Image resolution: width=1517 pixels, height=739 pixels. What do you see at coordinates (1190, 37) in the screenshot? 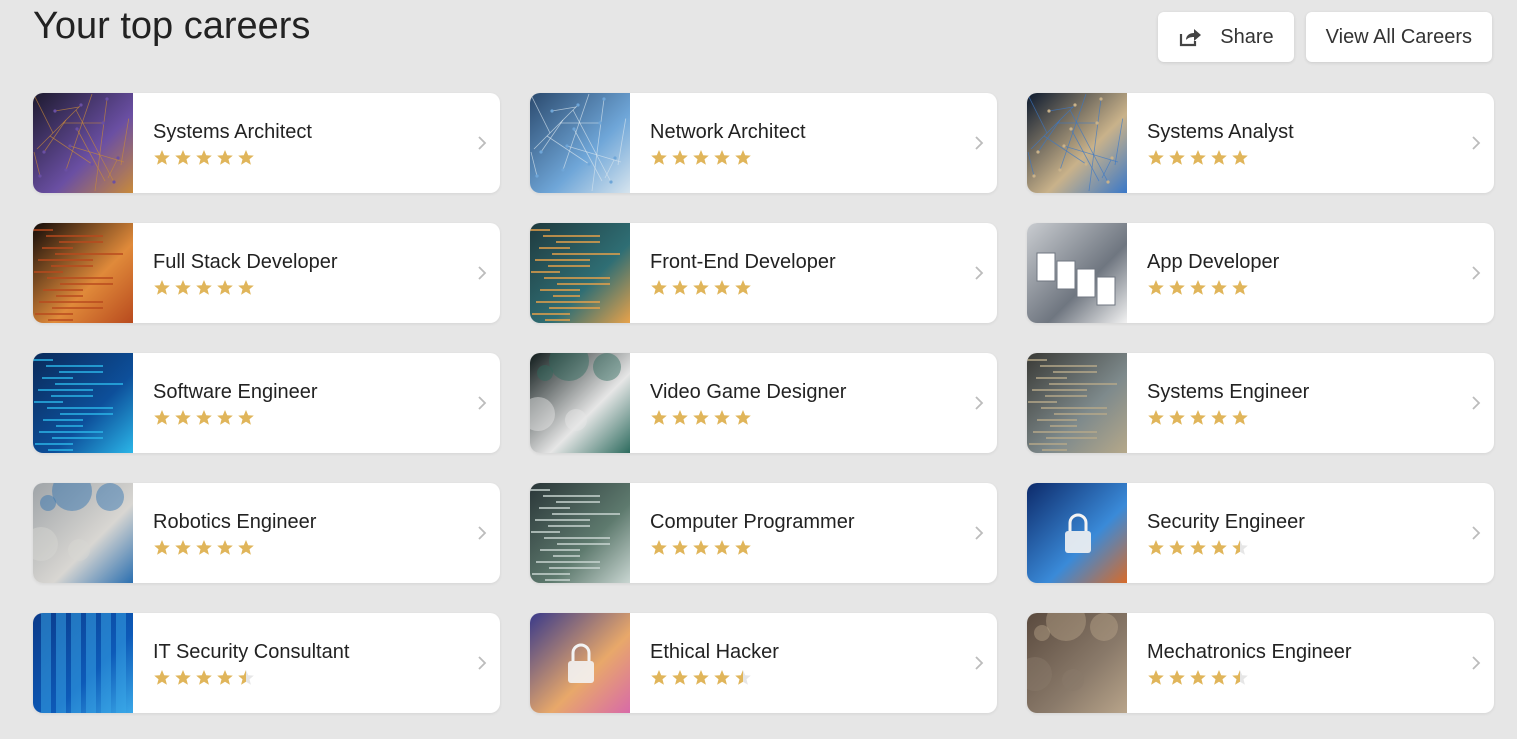
I see `share-icon` at bounding box center [1190, 37].